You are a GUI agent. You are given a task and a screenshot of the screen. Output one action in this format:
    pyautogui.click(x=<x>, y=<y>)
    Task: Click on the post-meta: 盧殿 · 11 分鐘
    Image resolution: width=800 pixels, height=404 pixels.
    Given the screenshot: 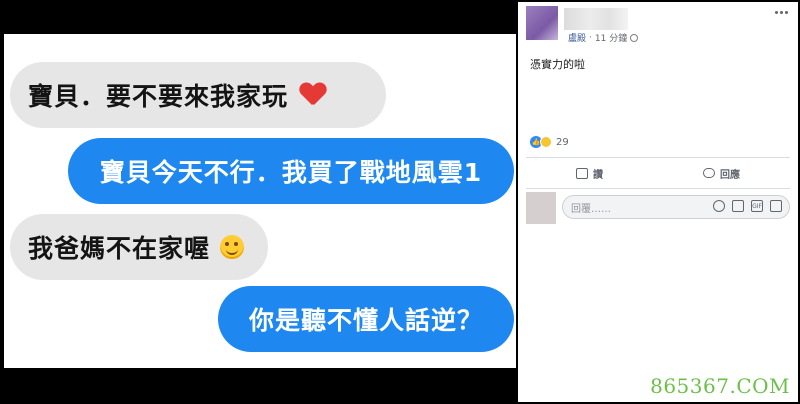 What is the action you would take?
    pyautogui.click(x=603, y=37)
    